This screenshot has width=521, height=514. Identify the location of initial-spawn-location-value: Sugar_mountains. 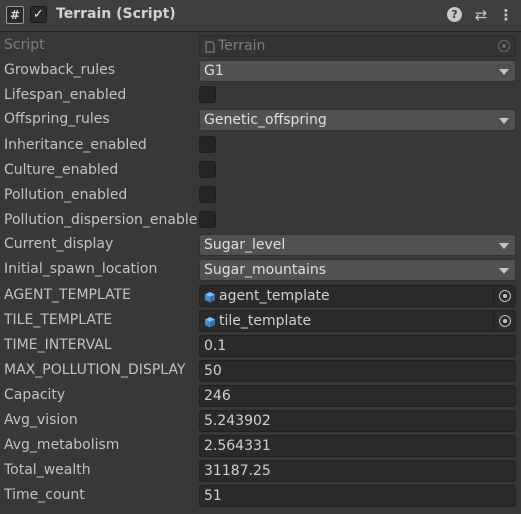
(265, 270).